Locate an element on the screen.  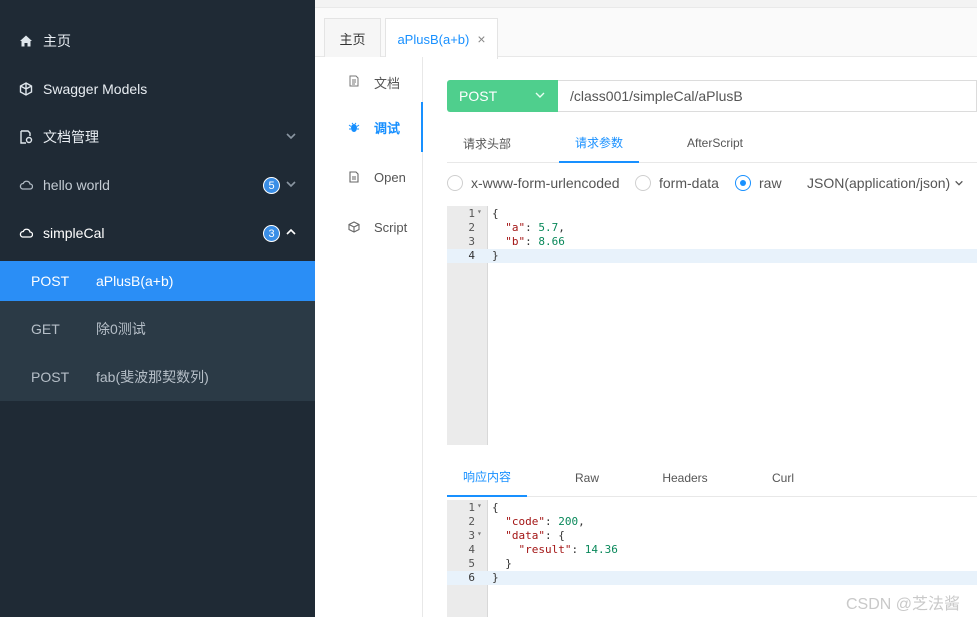
sidebar-item-doc-management: 文档管理 is located at coordinates (157, 137).